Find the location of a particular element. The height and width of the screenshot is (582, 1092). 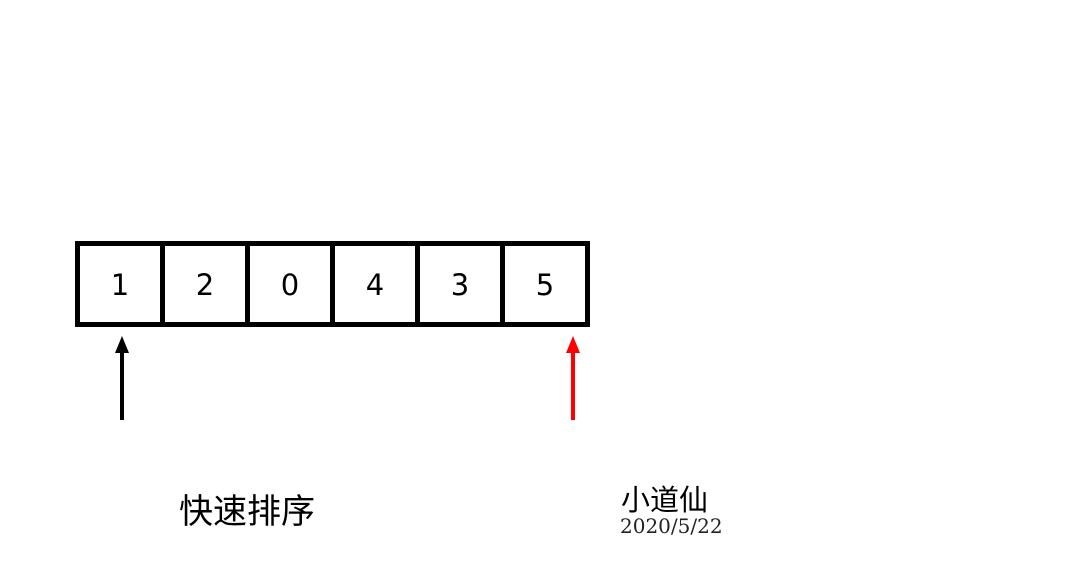

array-cell: 0 is located at coordinates (290, 284).